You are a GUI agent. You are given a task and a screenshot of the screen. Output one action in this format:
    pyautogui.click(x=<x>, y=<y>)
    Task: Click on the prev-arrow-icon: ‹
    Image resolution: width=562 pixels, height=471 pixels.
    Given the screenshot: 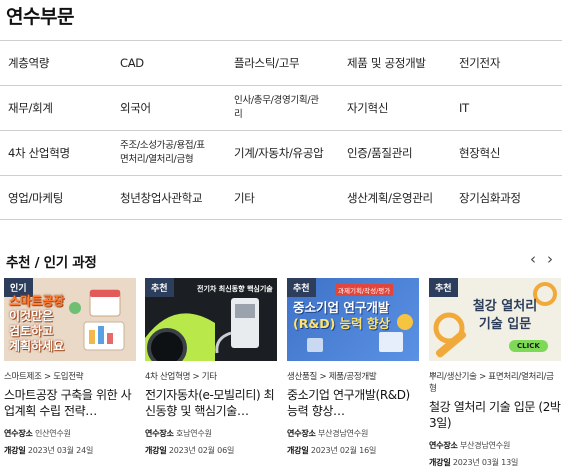 What is the action you would take?
    pyautogui.click(x=533, y=259)
    